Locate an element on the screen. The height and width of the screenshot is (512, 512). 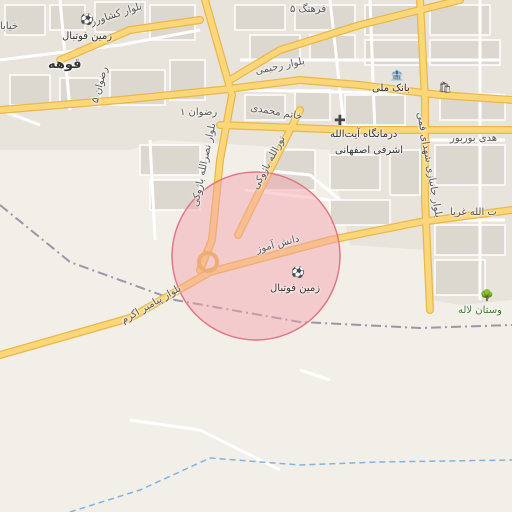
place-label-ghahveh: قوهه is located at coordinates (65, 64).